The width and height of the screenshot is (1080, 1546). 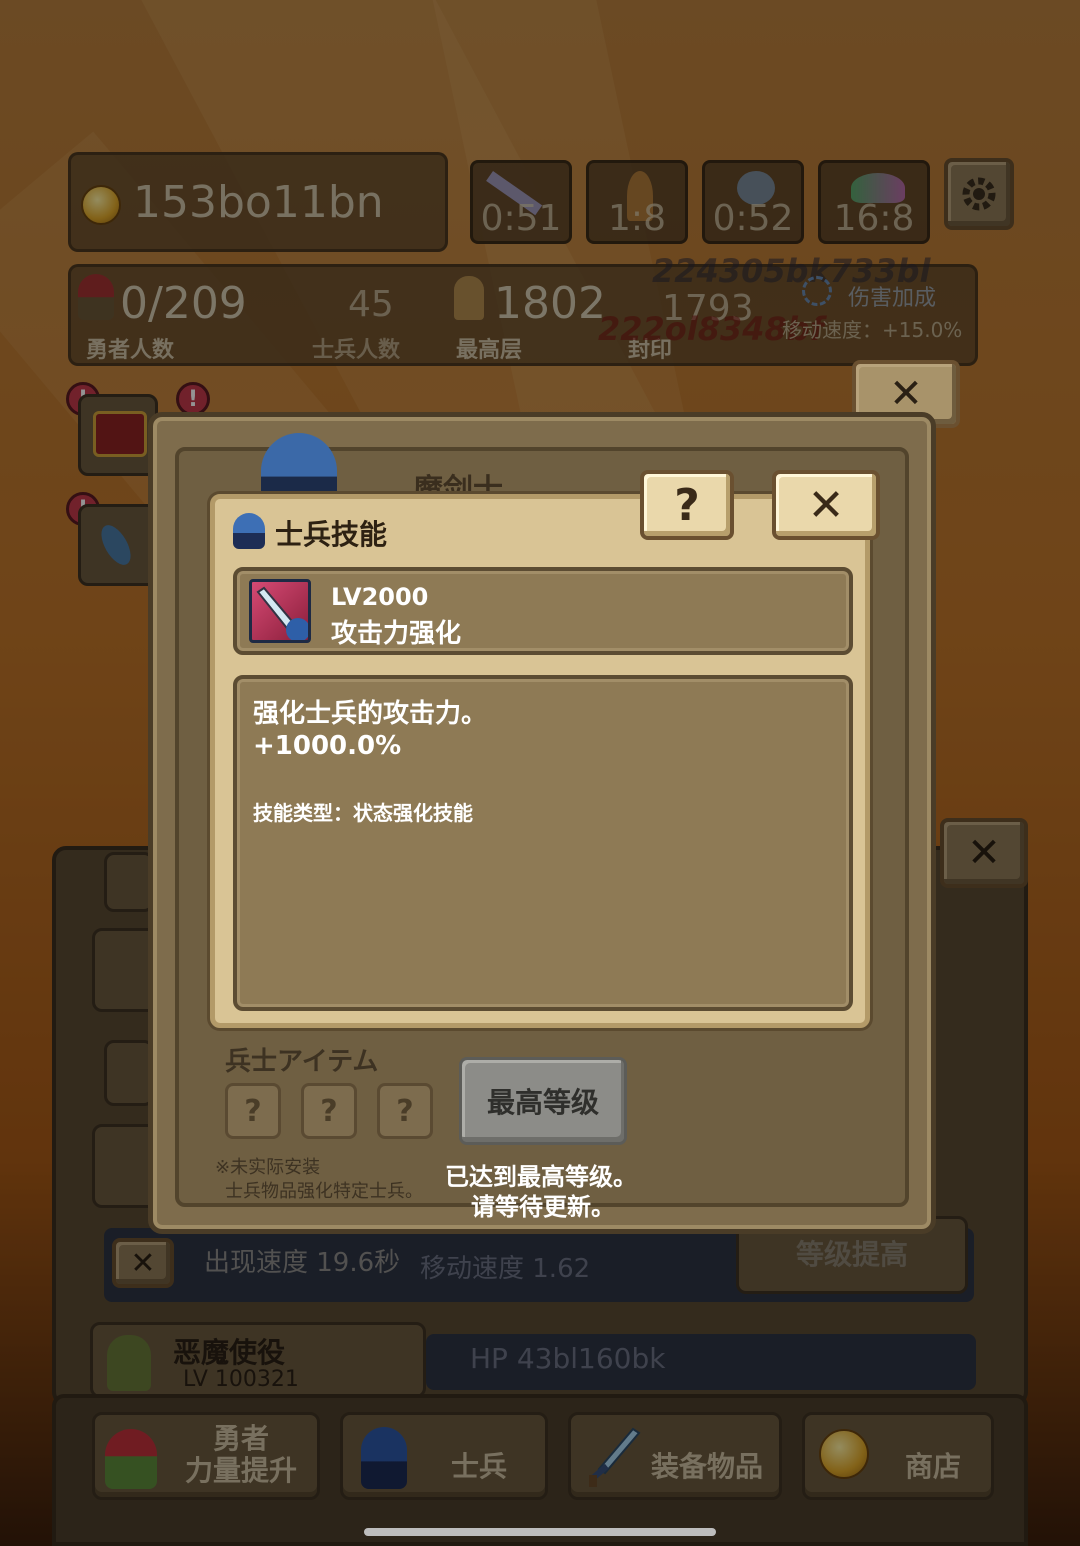 What do you see at coordinates (687, 505) in the screenshot?
I see `skill-help-button: ?` at bounding box center [687, 505].